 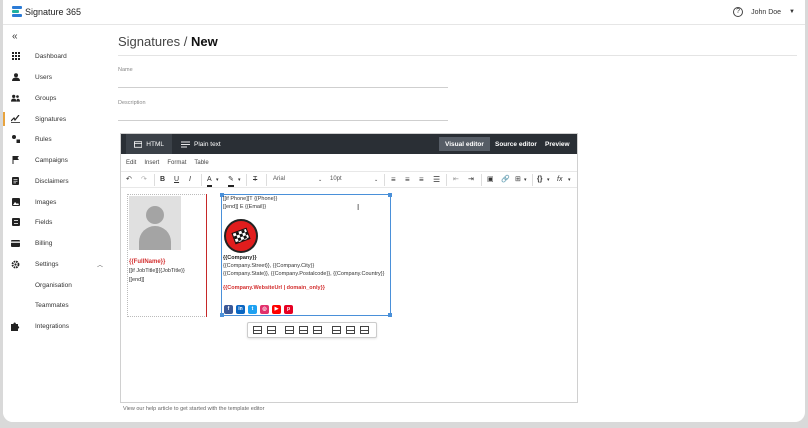 I want to click on align-justify-icon: ☰, so click(x=436, y=180).